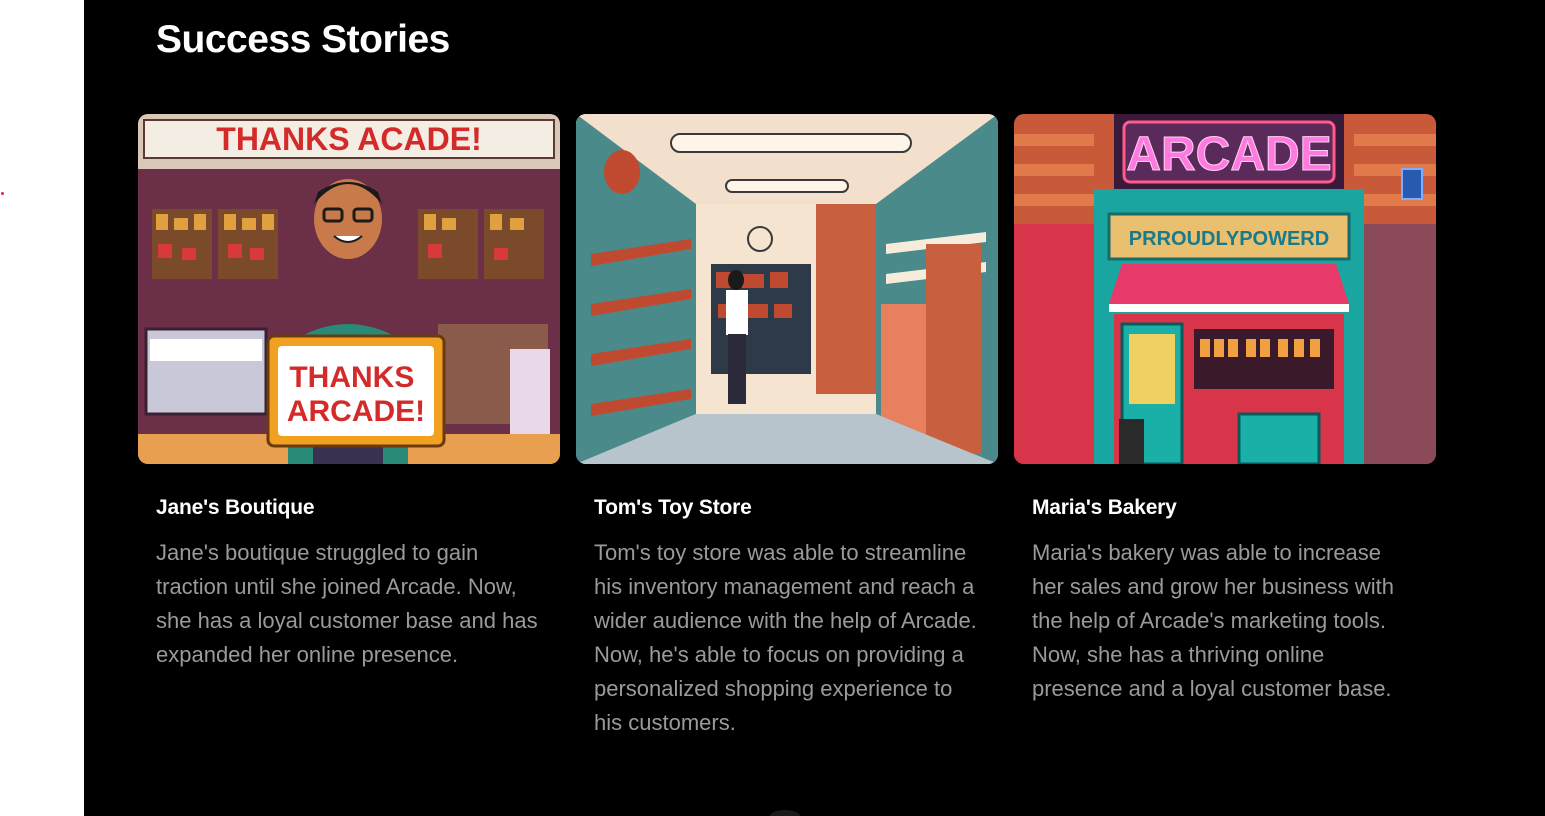 The width and height of the screenshot is (1545, 816). I want to click on story-title: Maria's Bakery, so click(1104, 507).